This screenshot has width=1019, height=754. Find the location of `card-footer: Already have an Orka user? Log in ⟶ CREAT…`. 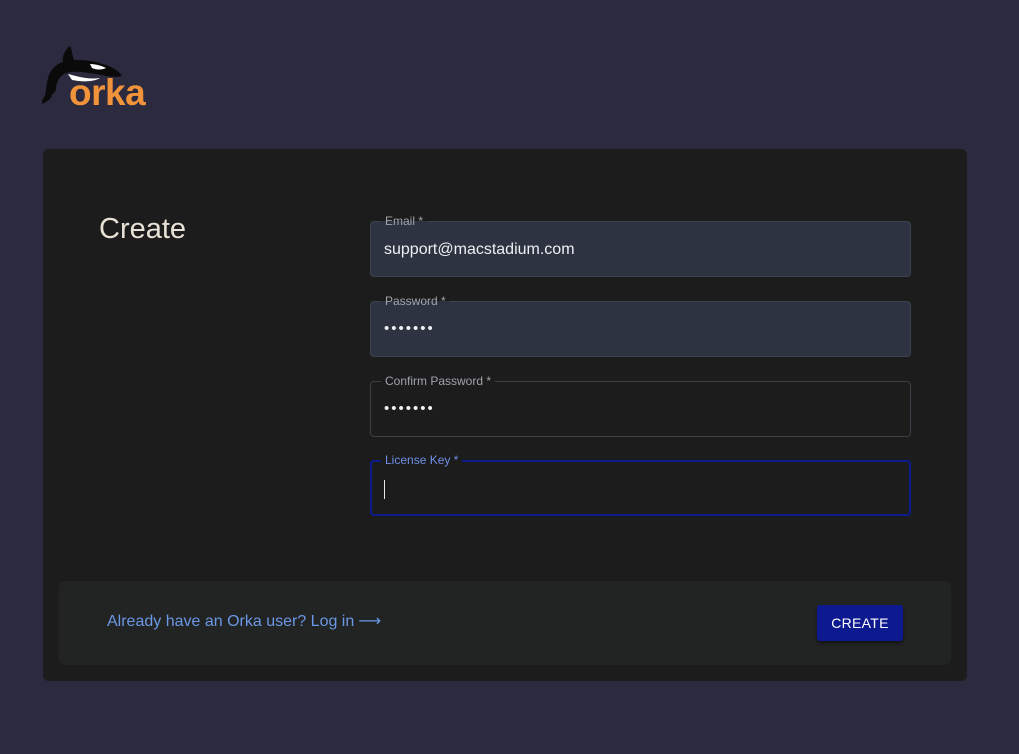

card-footer: Already have an Orka user? Log in ⟶ CREAT… is located at coordinates (505, 623).